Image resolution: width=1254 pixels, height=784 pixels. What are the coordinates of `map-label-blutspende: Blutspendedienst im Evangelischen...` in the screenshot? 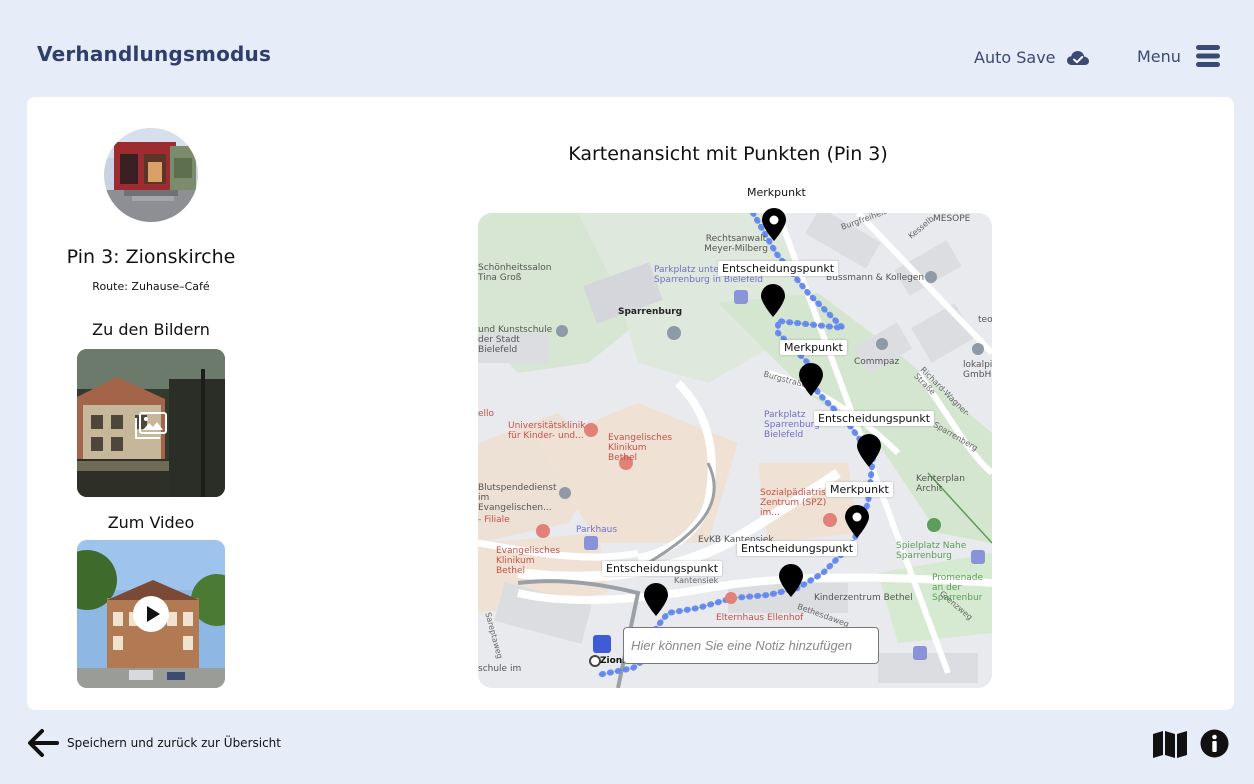 It's located at (517, 498).